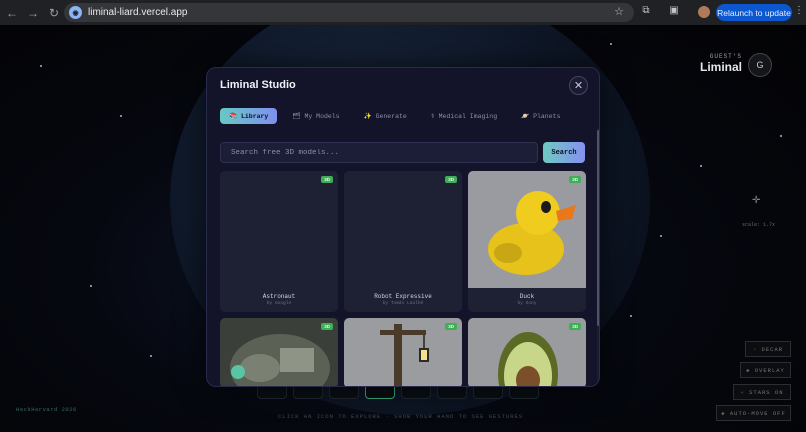 The image size is (806, 432). What do you see at coordinates (704, 12) in the screenshot?
I see `profile-avatar` at bounding box center [704, 12].